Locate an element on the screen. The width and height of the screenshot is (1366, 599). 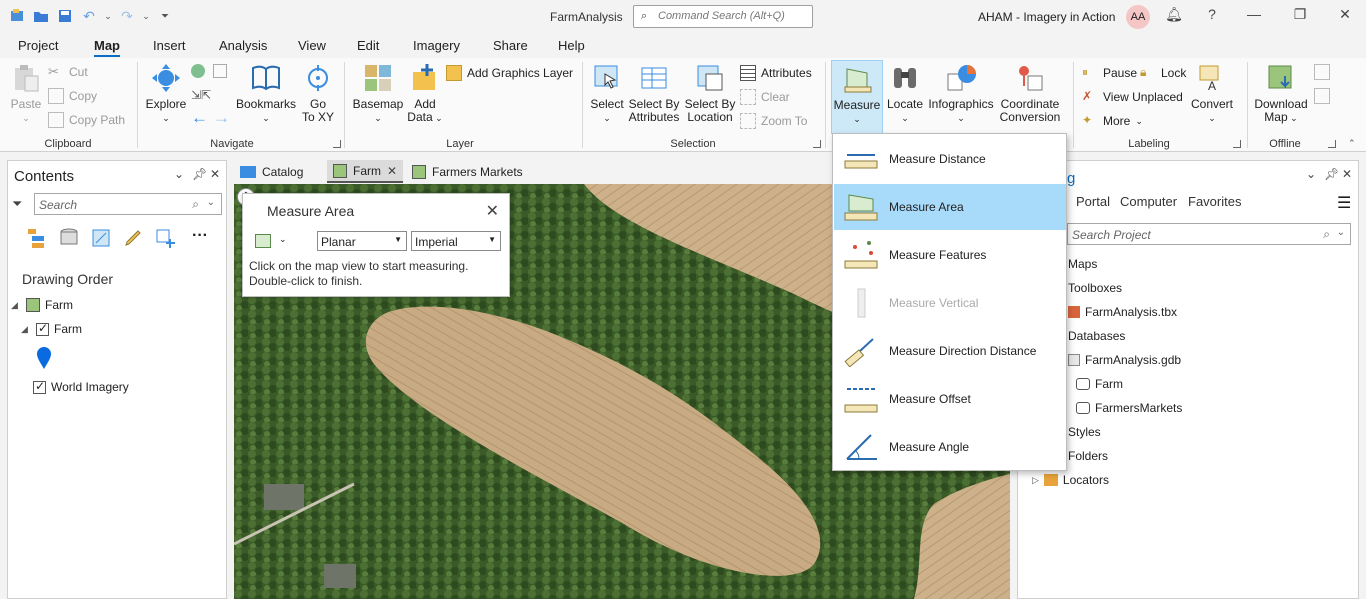
restore-icon: ❐ is located at coordinates (1300, 16).